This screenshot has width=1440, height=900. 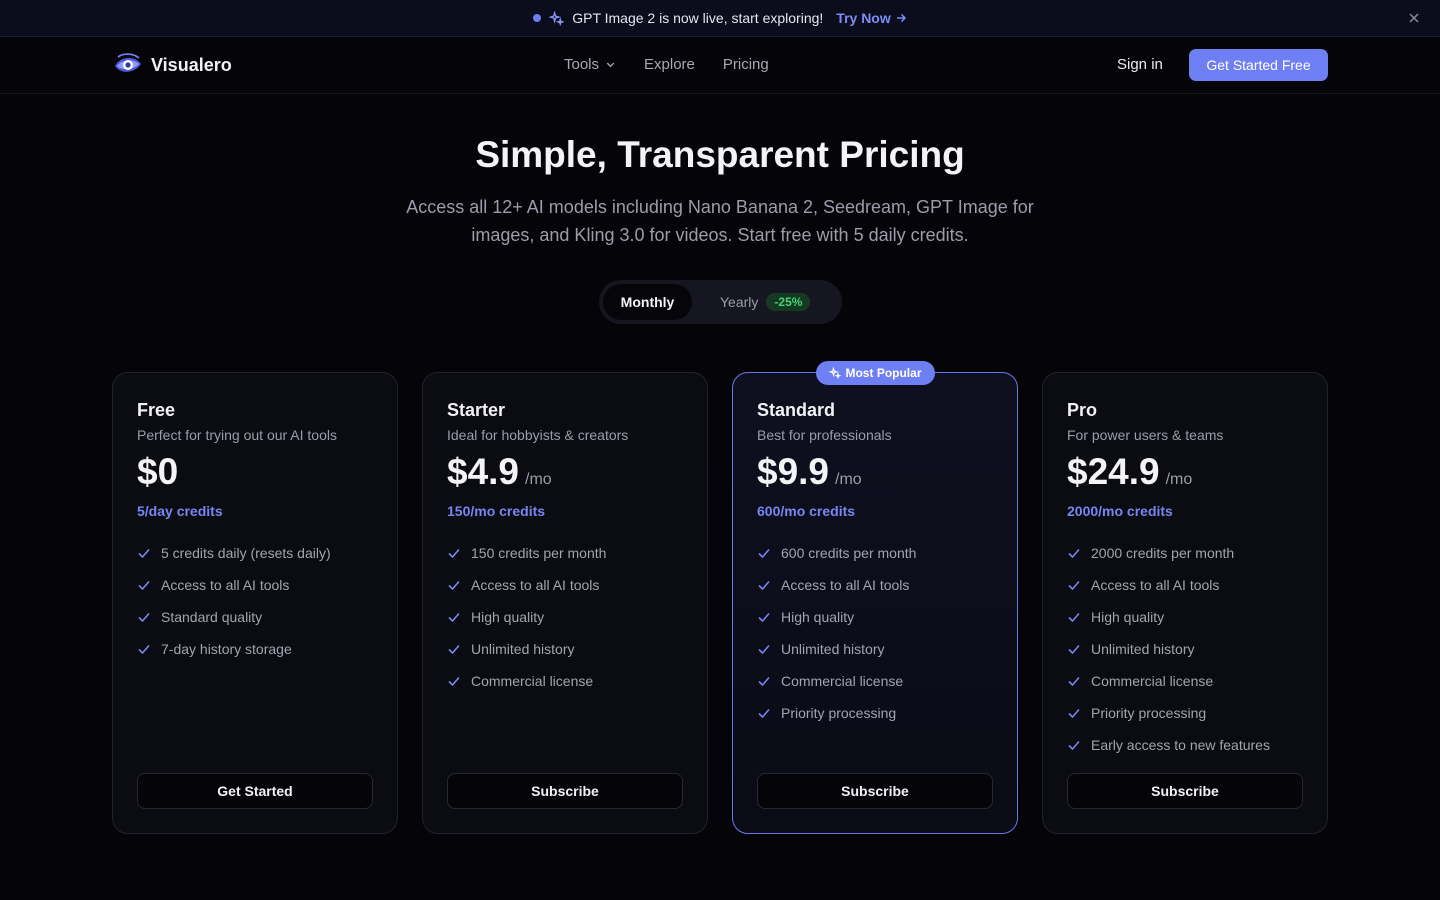 What do you see at coordinates (246, 553) in the screenshot?
I see `feature-text: 5 credits daily (resets daily)` at bounding box center [246, 553].